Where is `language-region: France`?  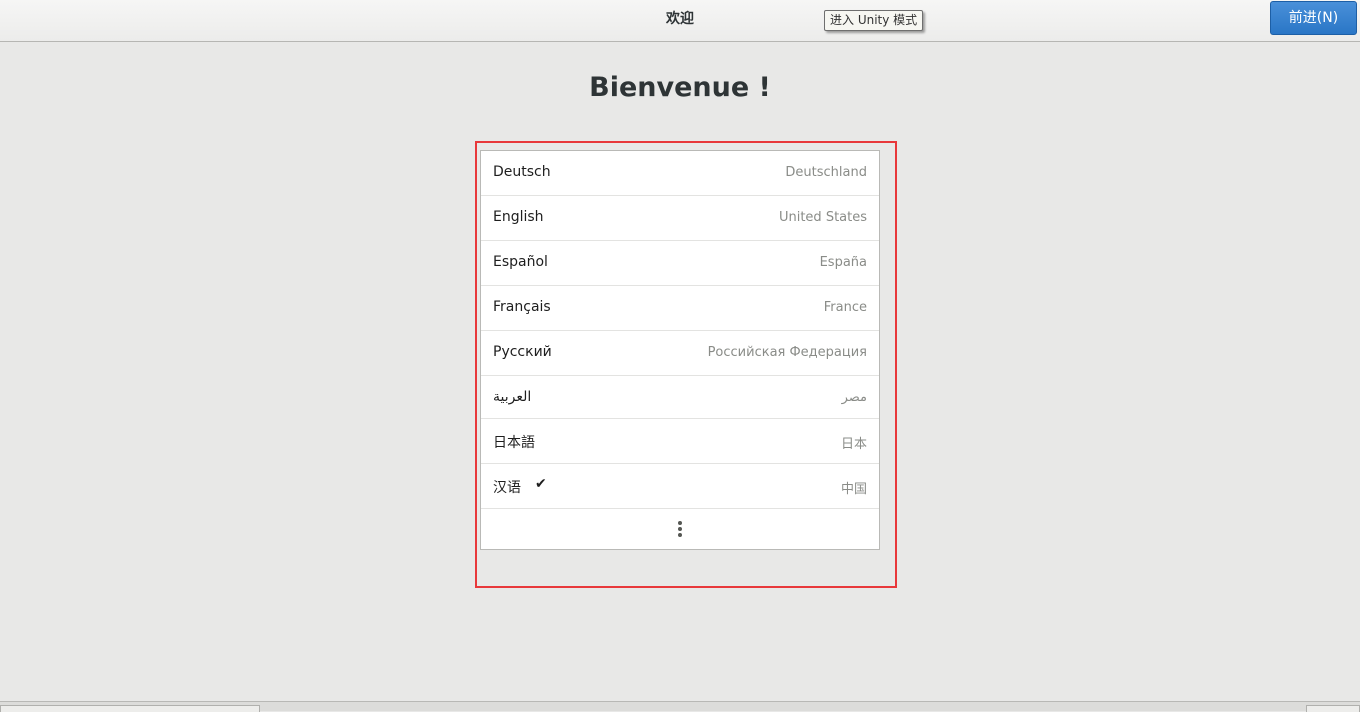
language-region: France is located at coordinates (845, 307).